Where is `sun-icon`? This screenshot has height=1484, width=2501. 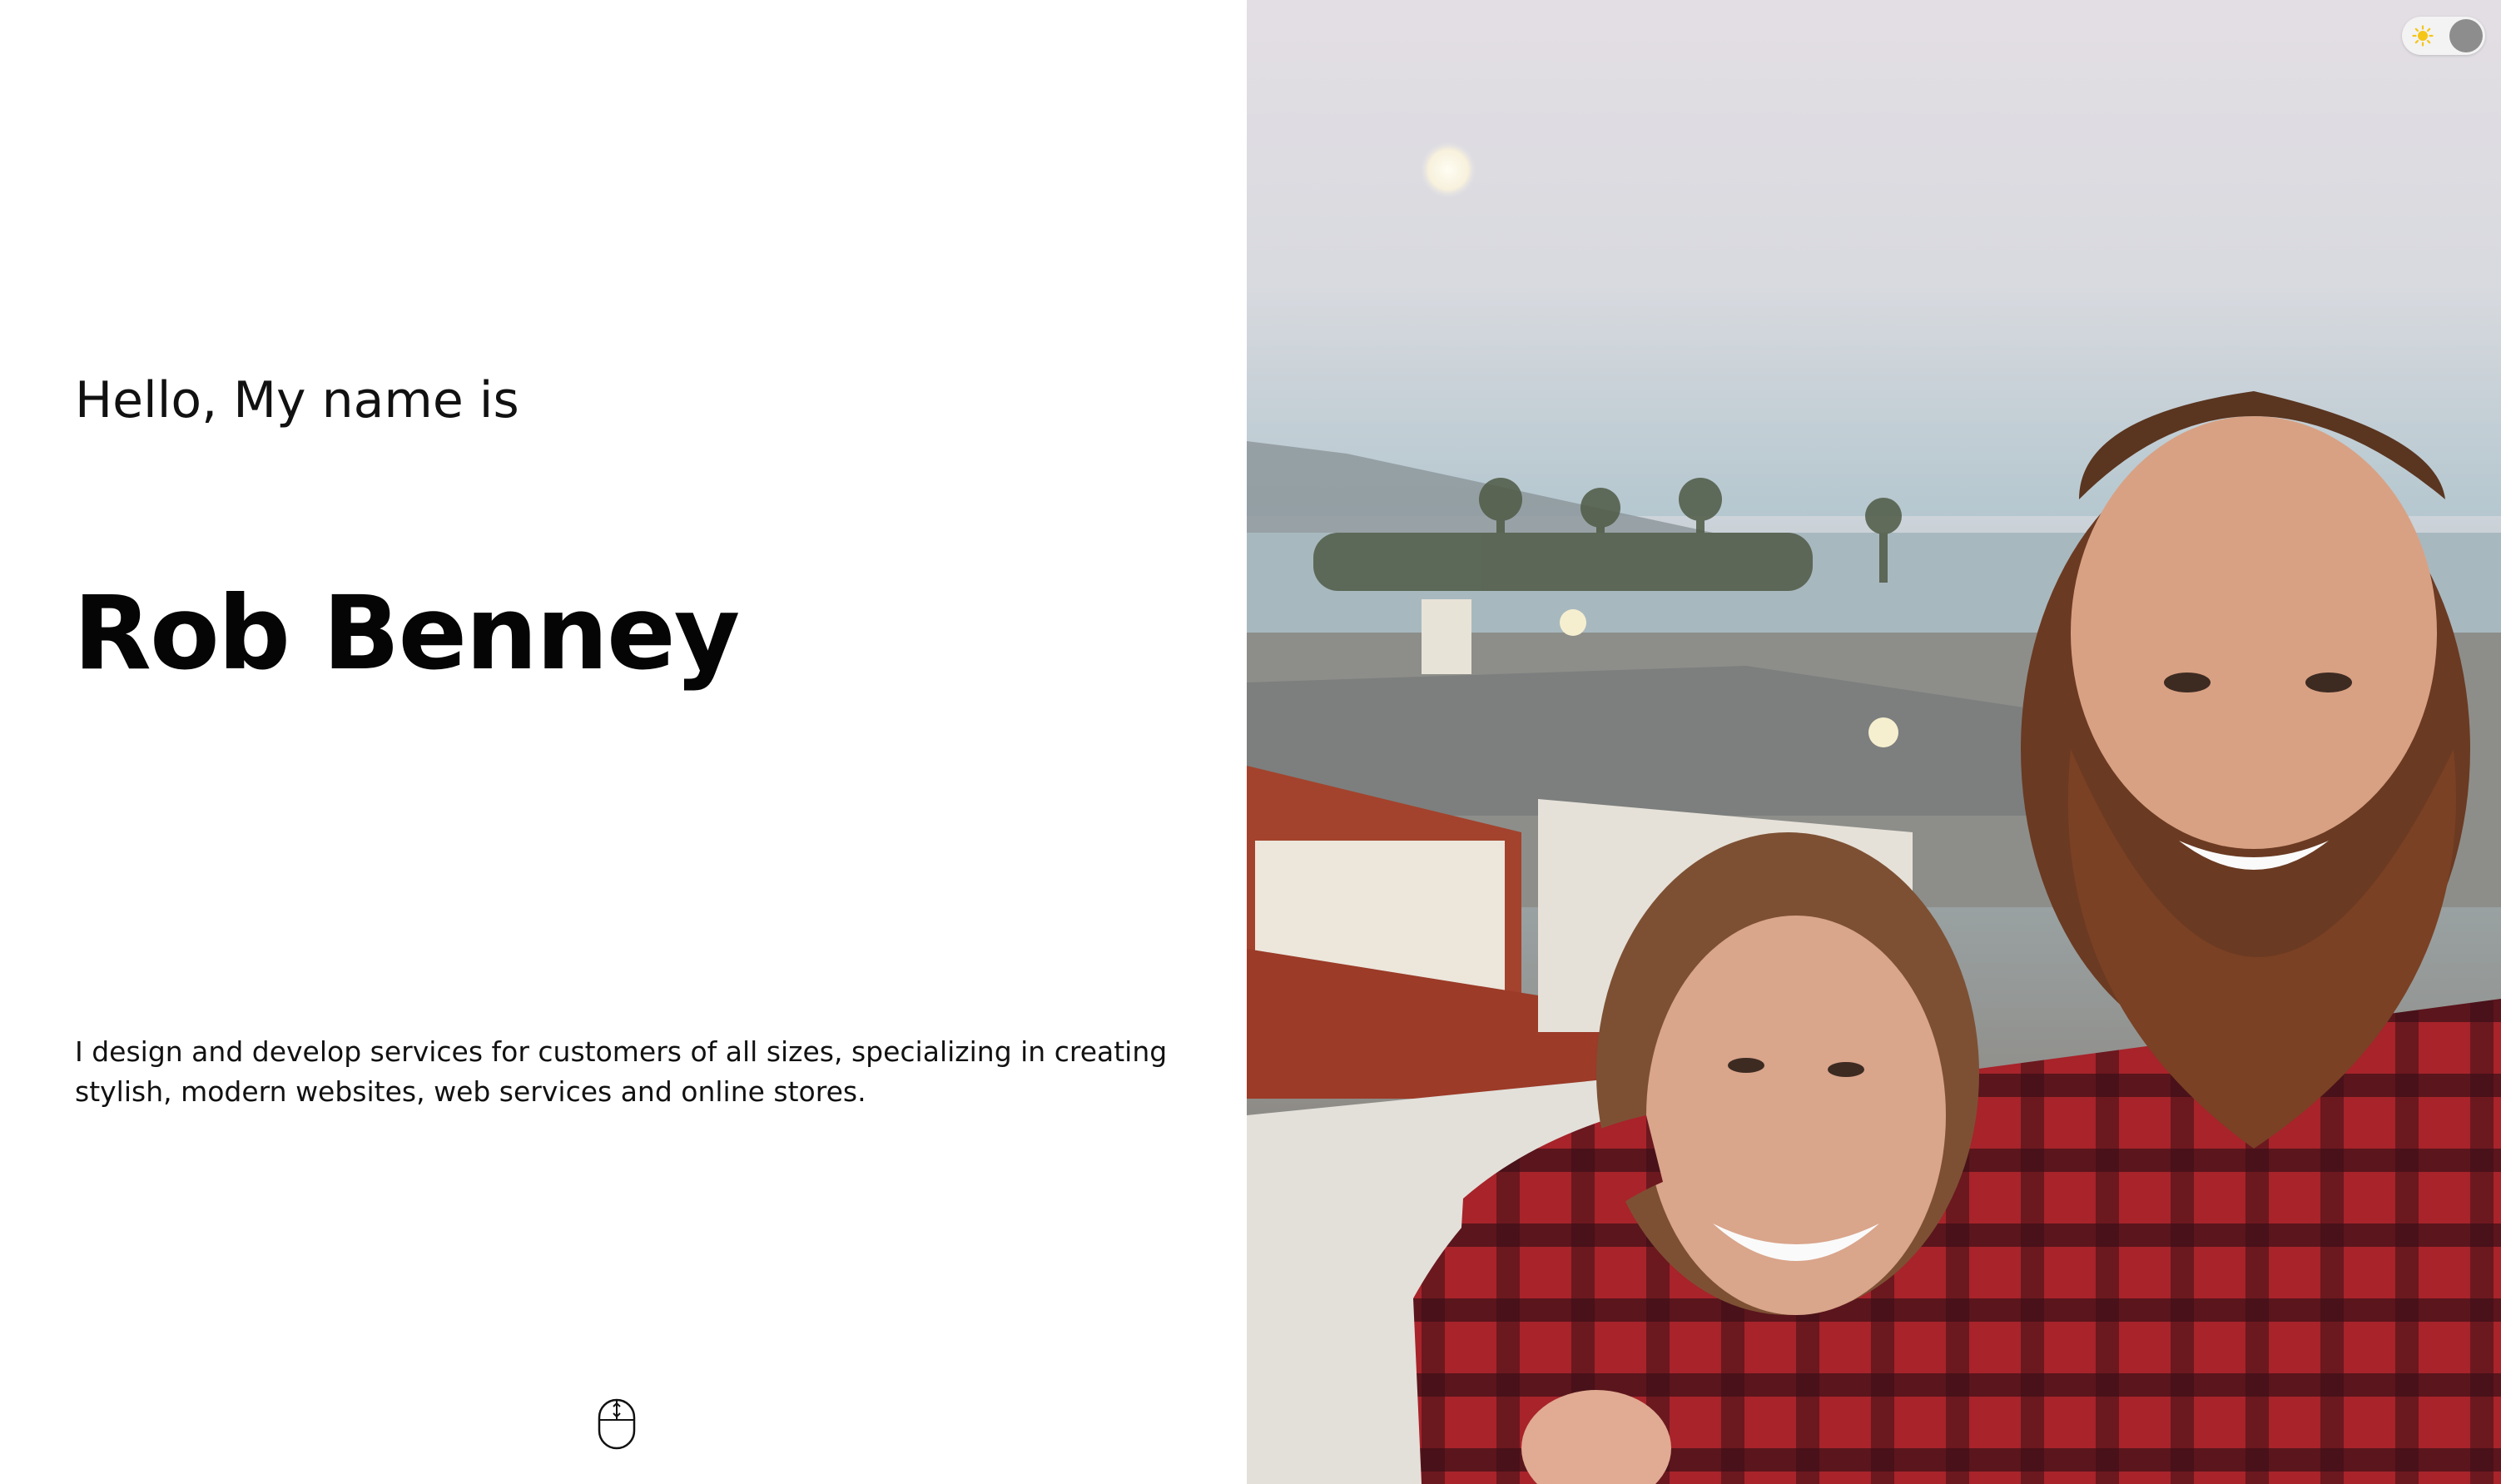 sun-icon is located at coordinates (2423, 36).